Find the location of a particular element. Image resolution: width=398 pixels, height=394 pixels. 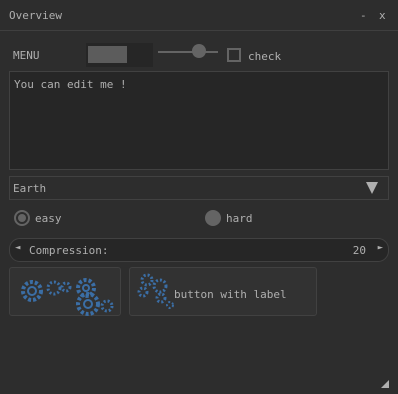

menu-widget is located at coordinates (119, 55).